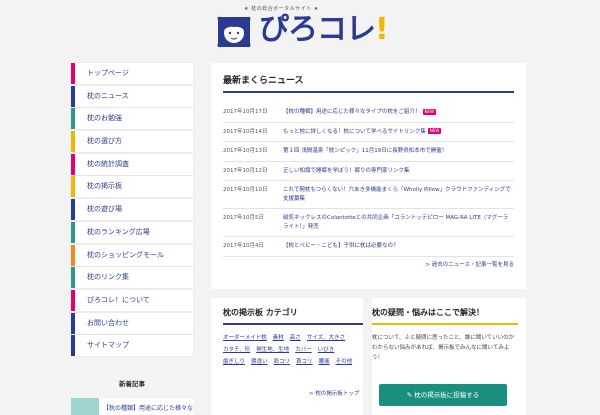 The image size is (600, 415). What do you see at coordinates (132, 119) in the screenshot?
I see `sidebar-nav-item: 枕のお勉強` at bounding box center [132, 119].